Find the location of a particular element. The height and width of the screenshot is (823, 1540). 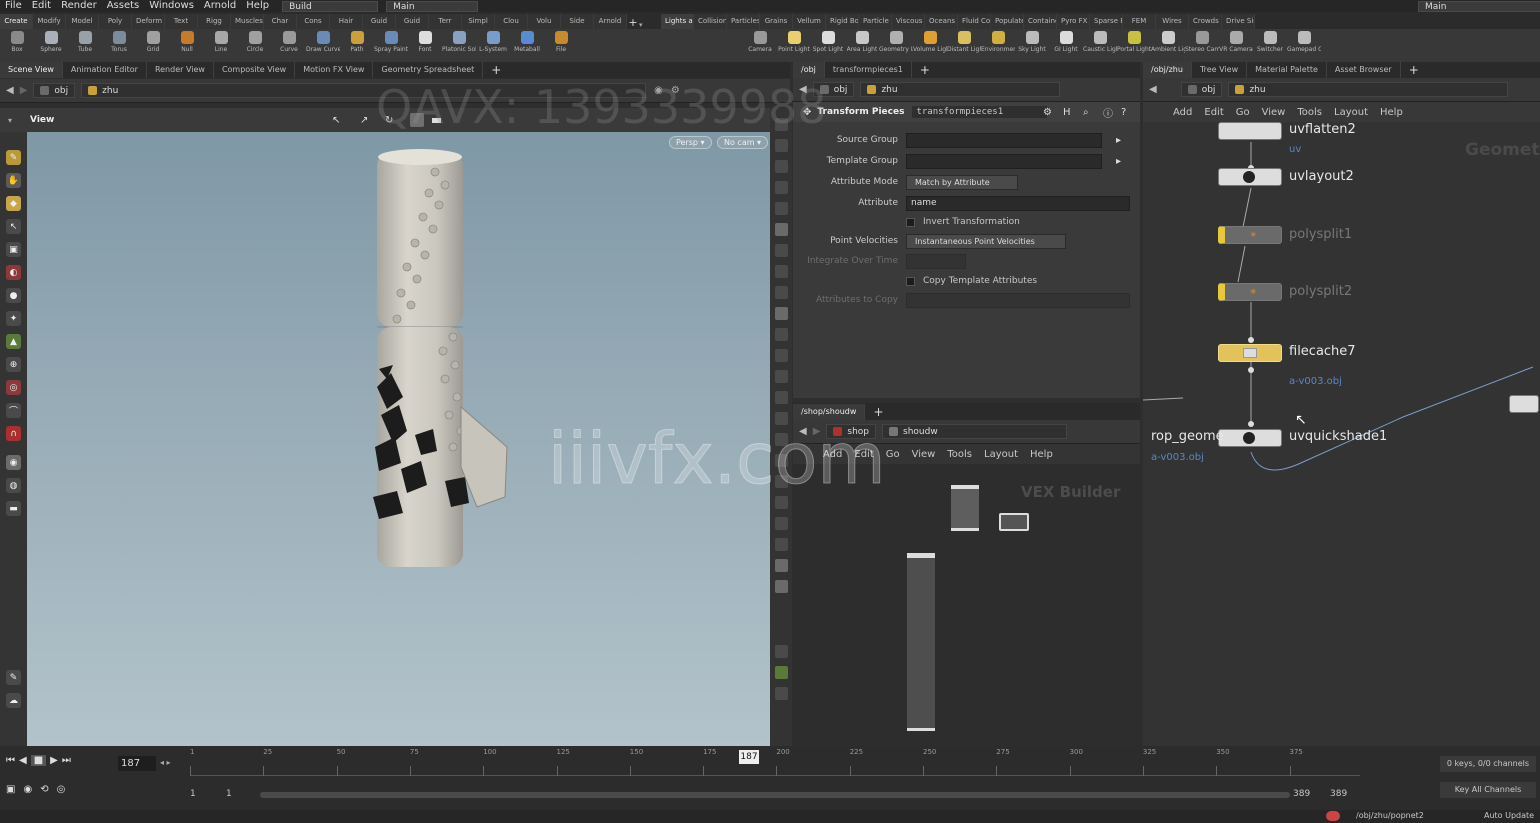

shelf-tab-arnold: Arnold is located at coordinates (610, 21).